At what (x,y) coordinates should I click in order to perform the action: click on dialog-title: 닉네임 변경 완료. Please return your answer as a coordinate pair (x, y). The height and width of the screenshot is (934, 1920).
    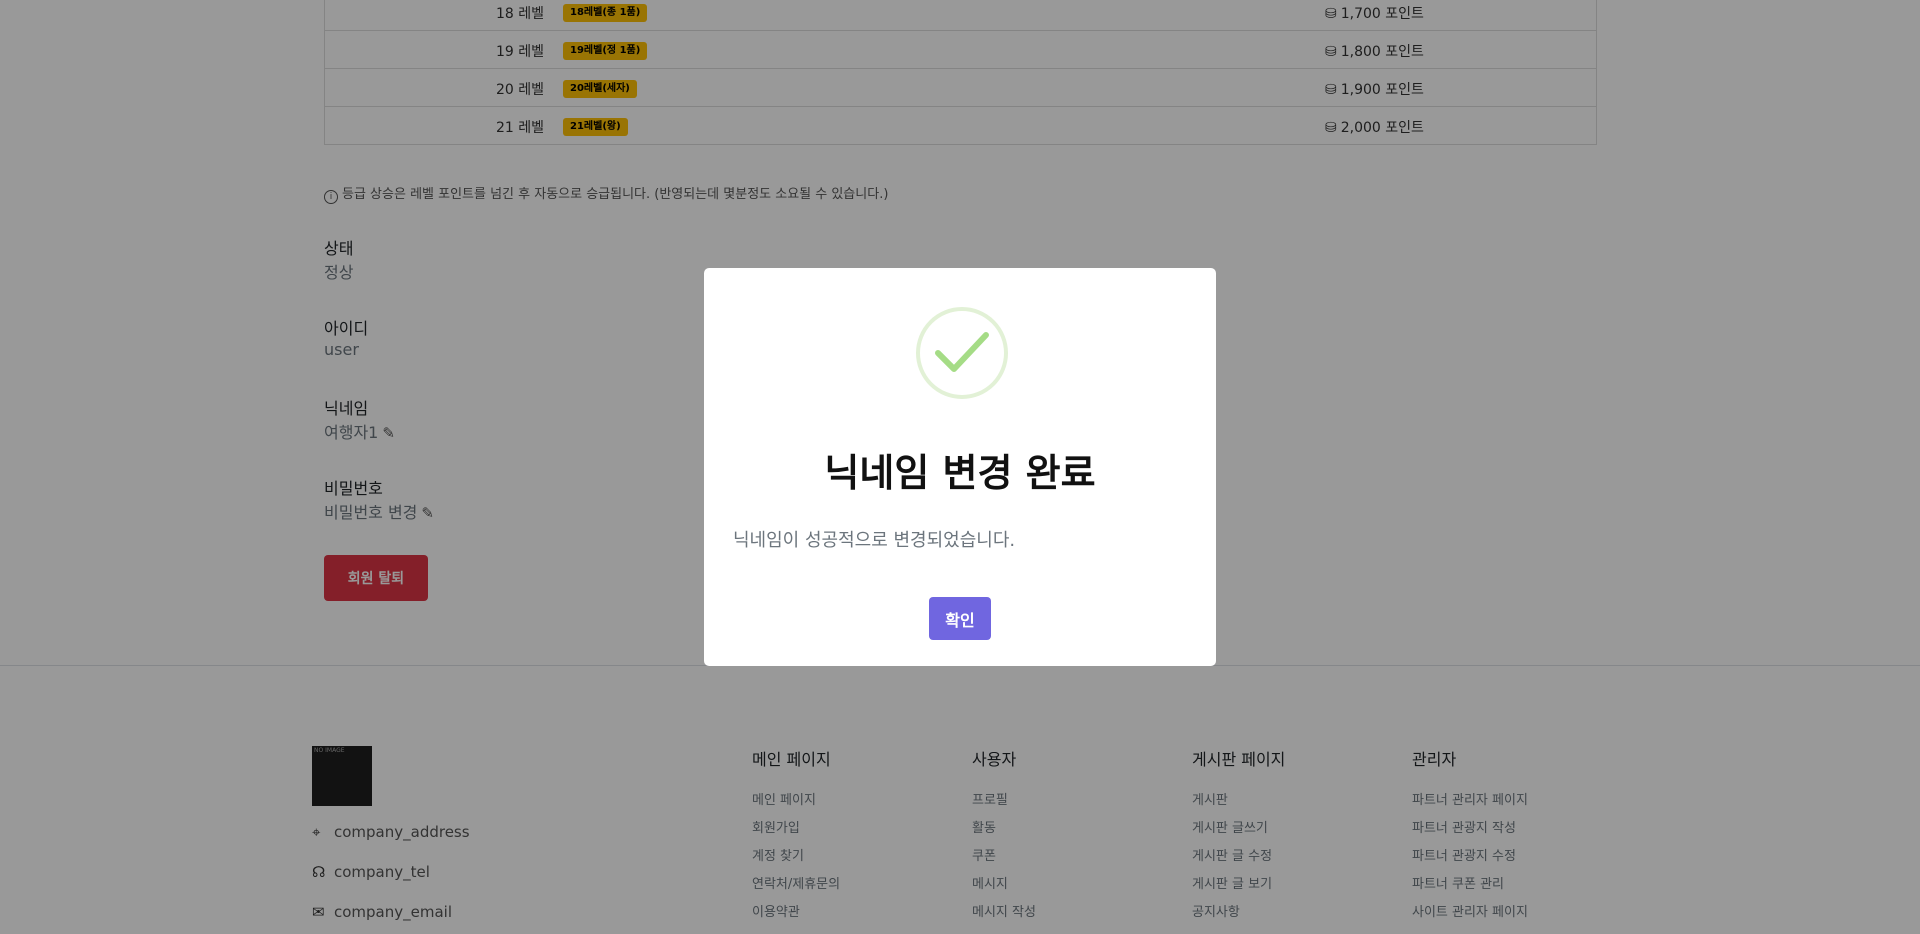
    Looking at the image, I should click on (960, 473).